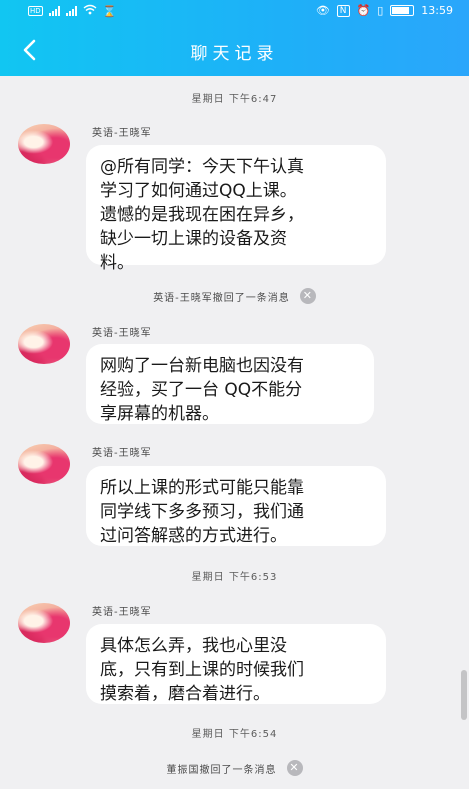  Describe the element at coordinates (35, 11) in the screenshot. I see `hd-icon: HD` at that location.